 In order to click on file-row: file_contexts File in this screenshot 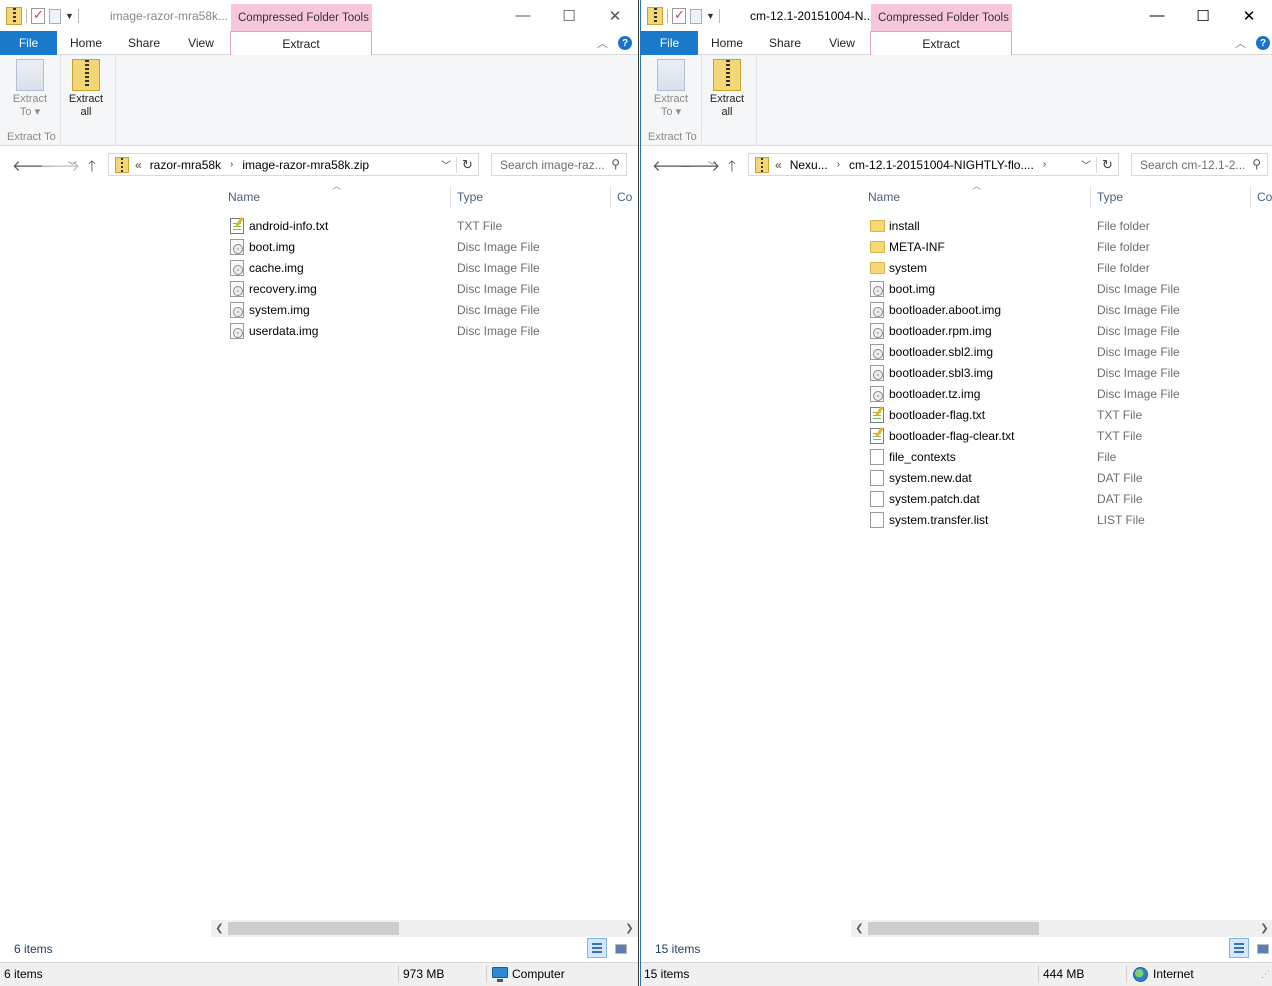, I will do `click(956, 456)`.